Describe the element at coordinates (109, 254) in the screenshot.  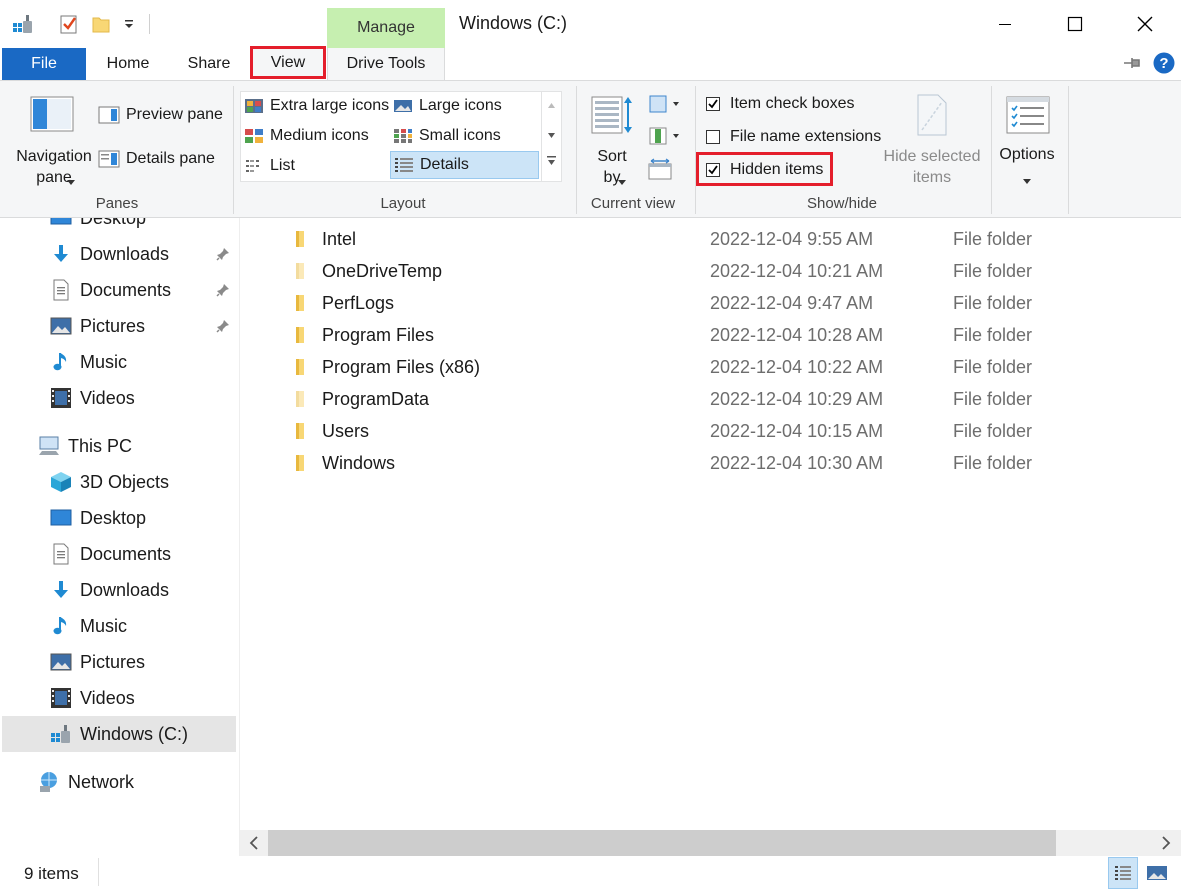
I see `nav-quick-downloads: Downloads` at that location.